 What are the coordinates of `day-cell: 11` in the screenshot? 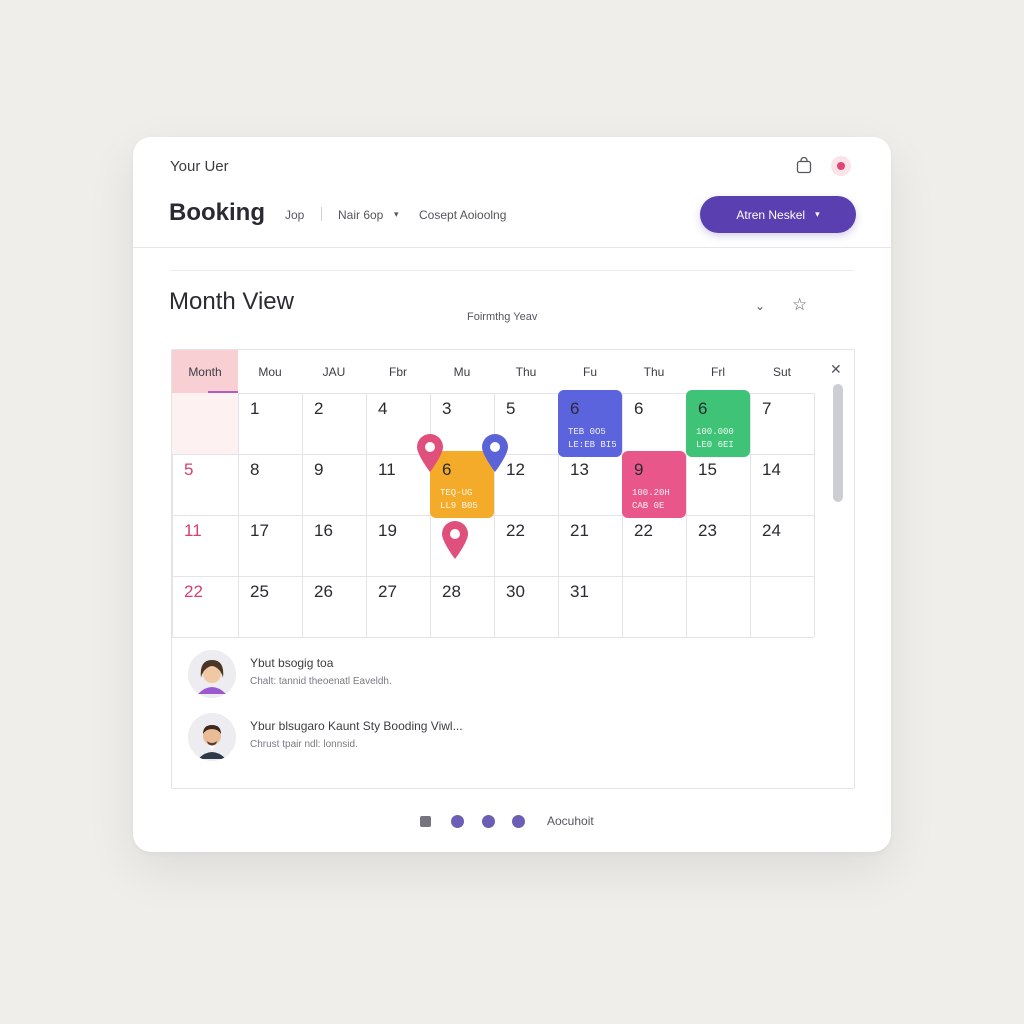 It's located at (205, 545).